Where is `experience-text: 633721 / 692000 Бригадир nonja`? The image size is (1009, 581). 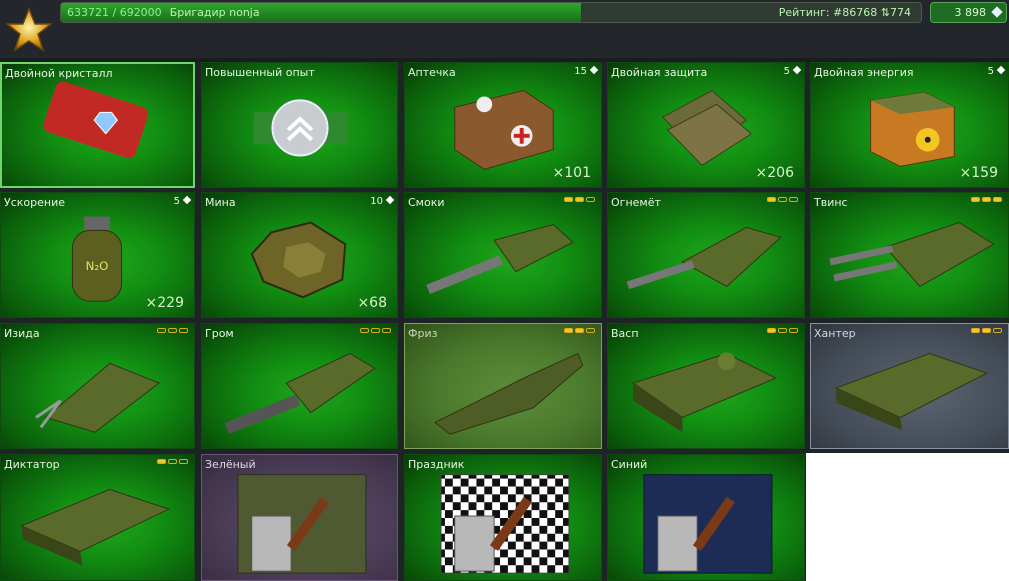
experience-text: 633721 / 692000 Бригадир nonja is located at coordinates (163, 12).